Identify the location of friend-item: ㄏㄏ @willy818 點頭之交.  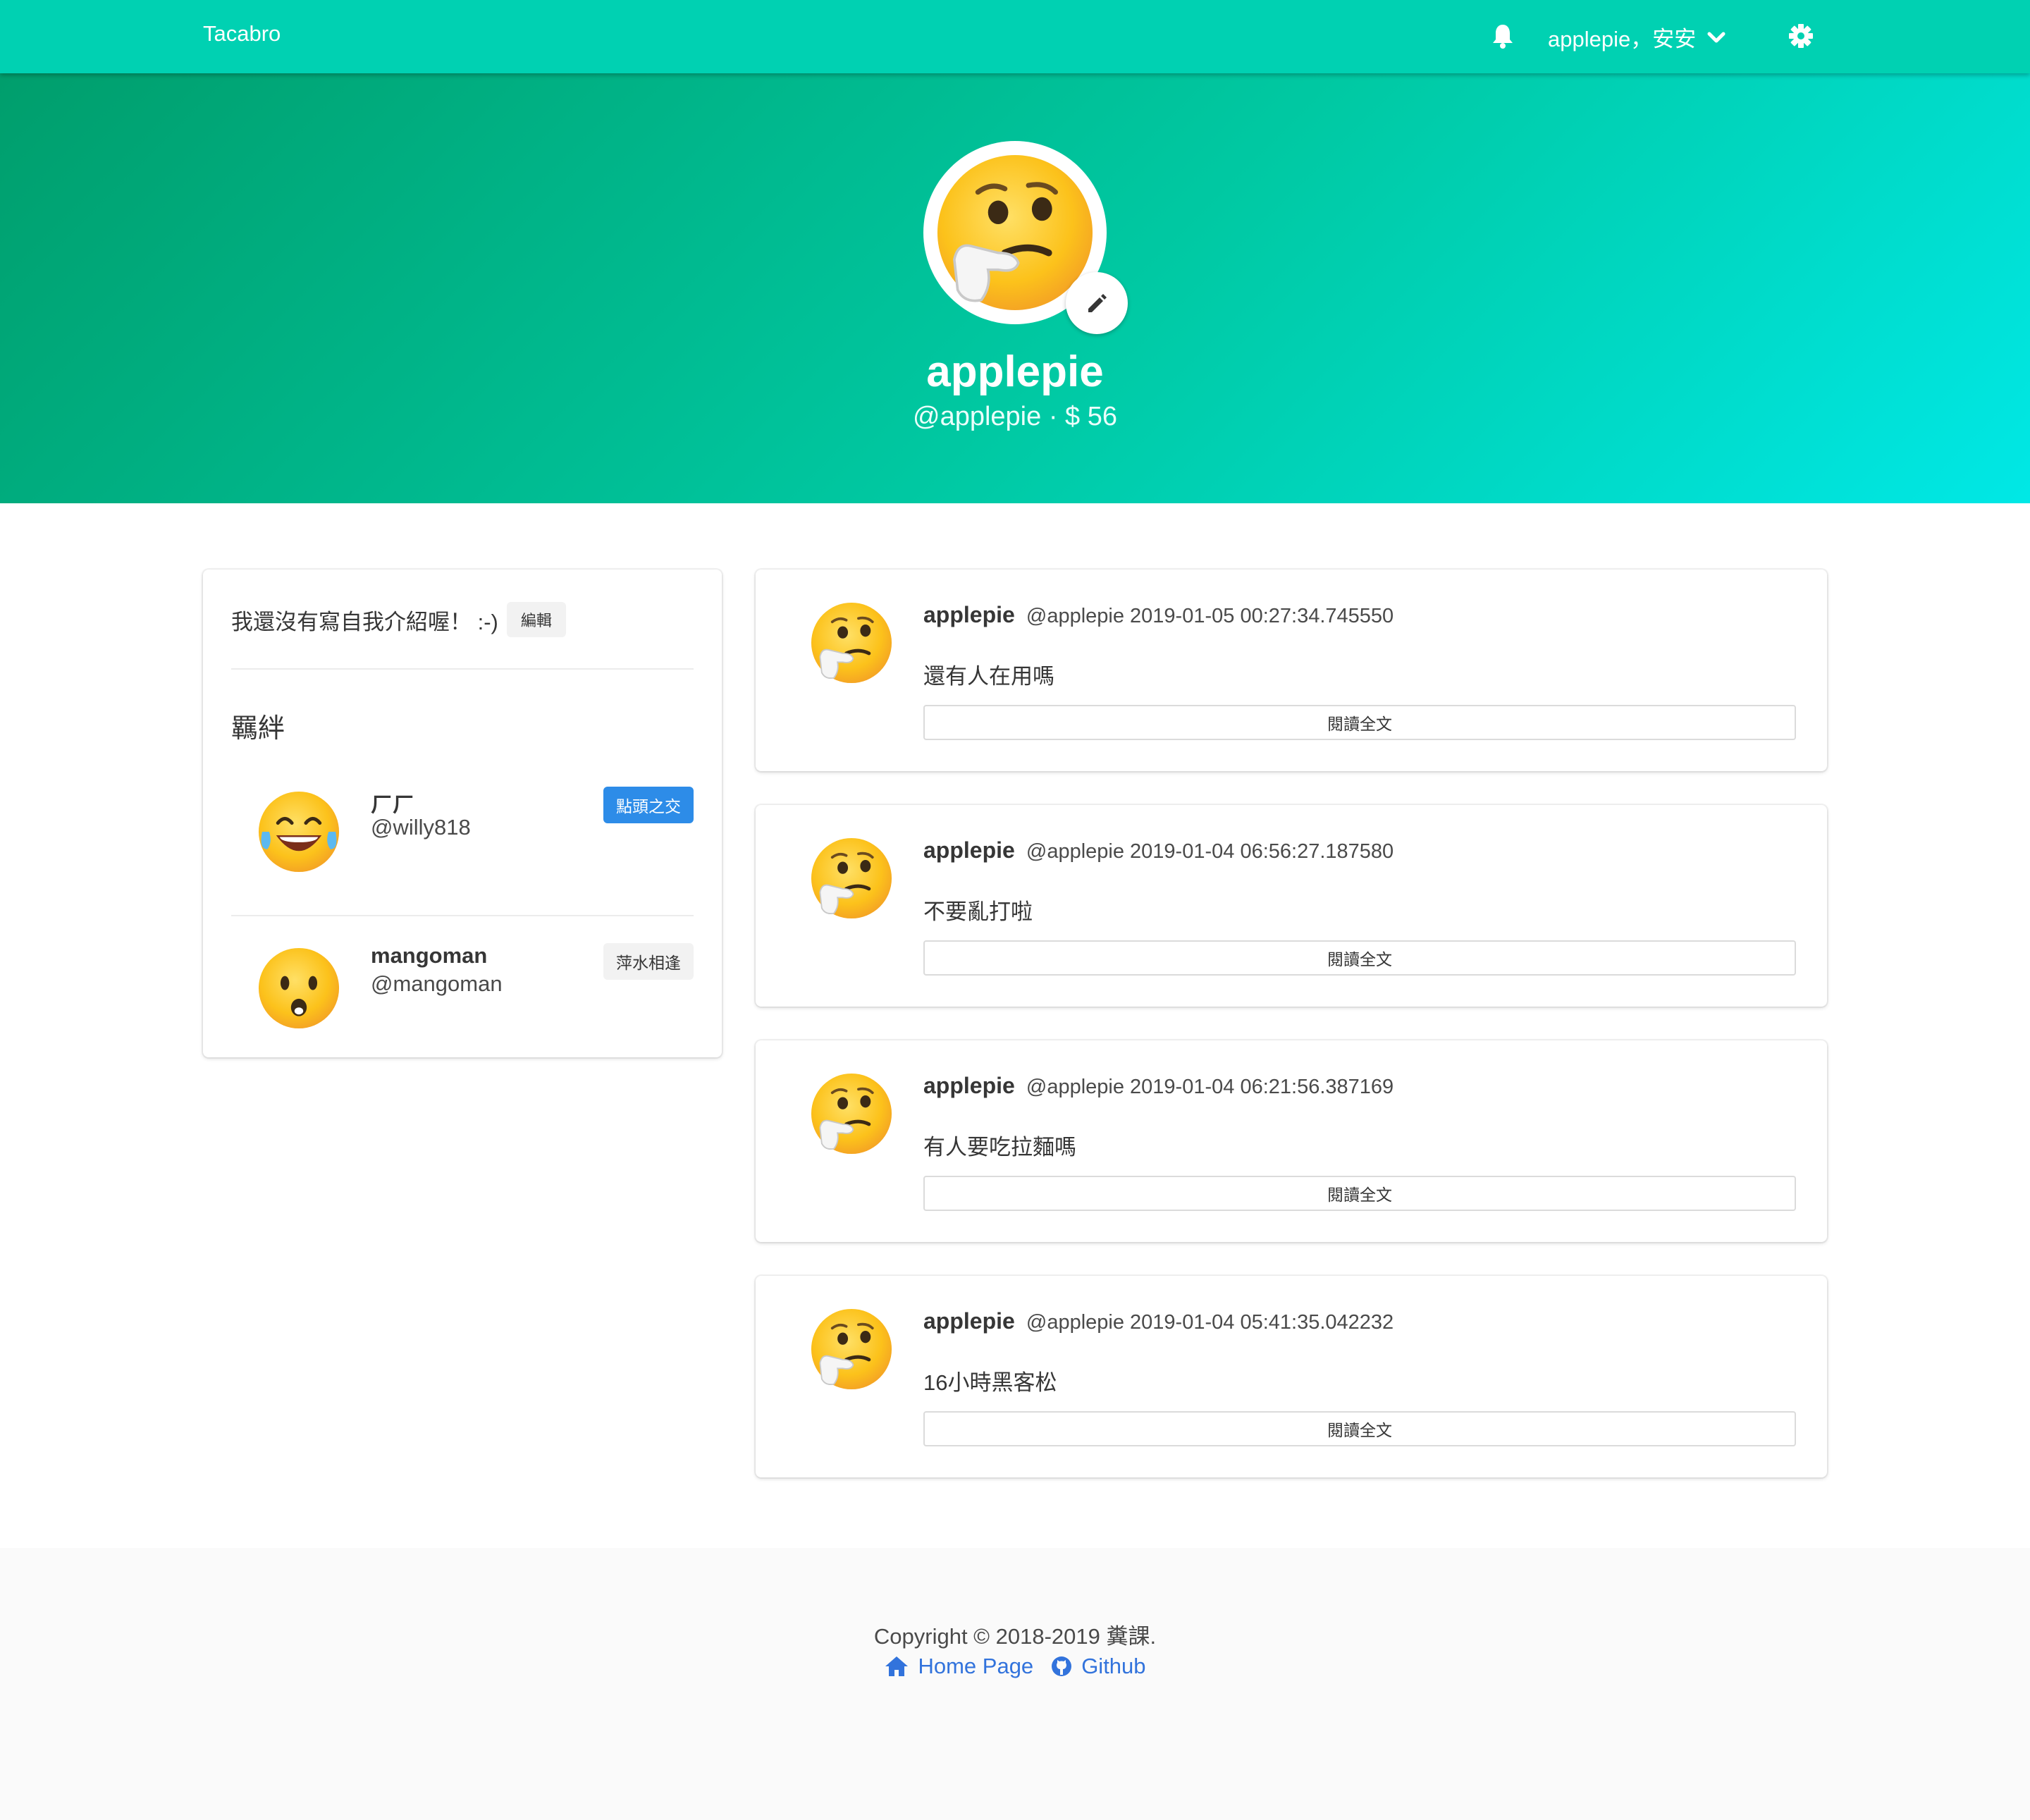
(463, 834).